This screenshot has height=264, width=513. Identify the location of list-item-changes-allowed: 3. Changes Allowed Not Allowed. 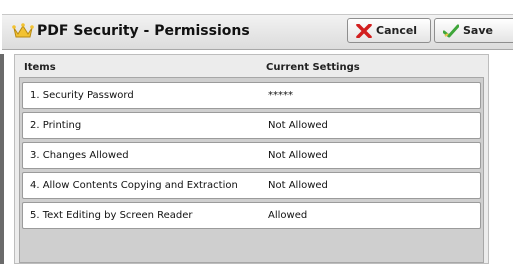
(251, 155).